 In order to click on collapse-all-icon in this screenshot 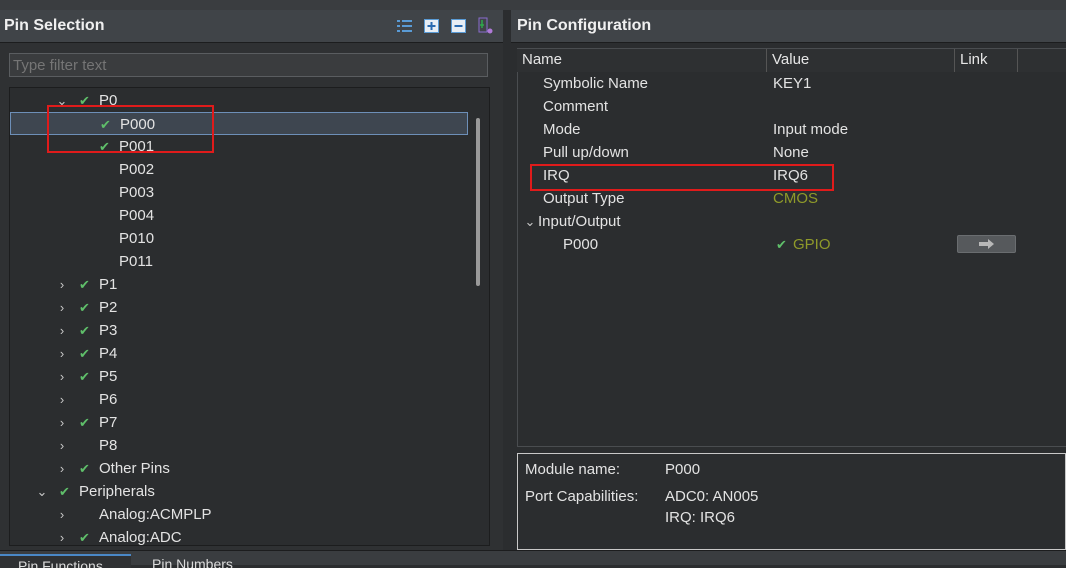, I will do `click(458, 26)`.